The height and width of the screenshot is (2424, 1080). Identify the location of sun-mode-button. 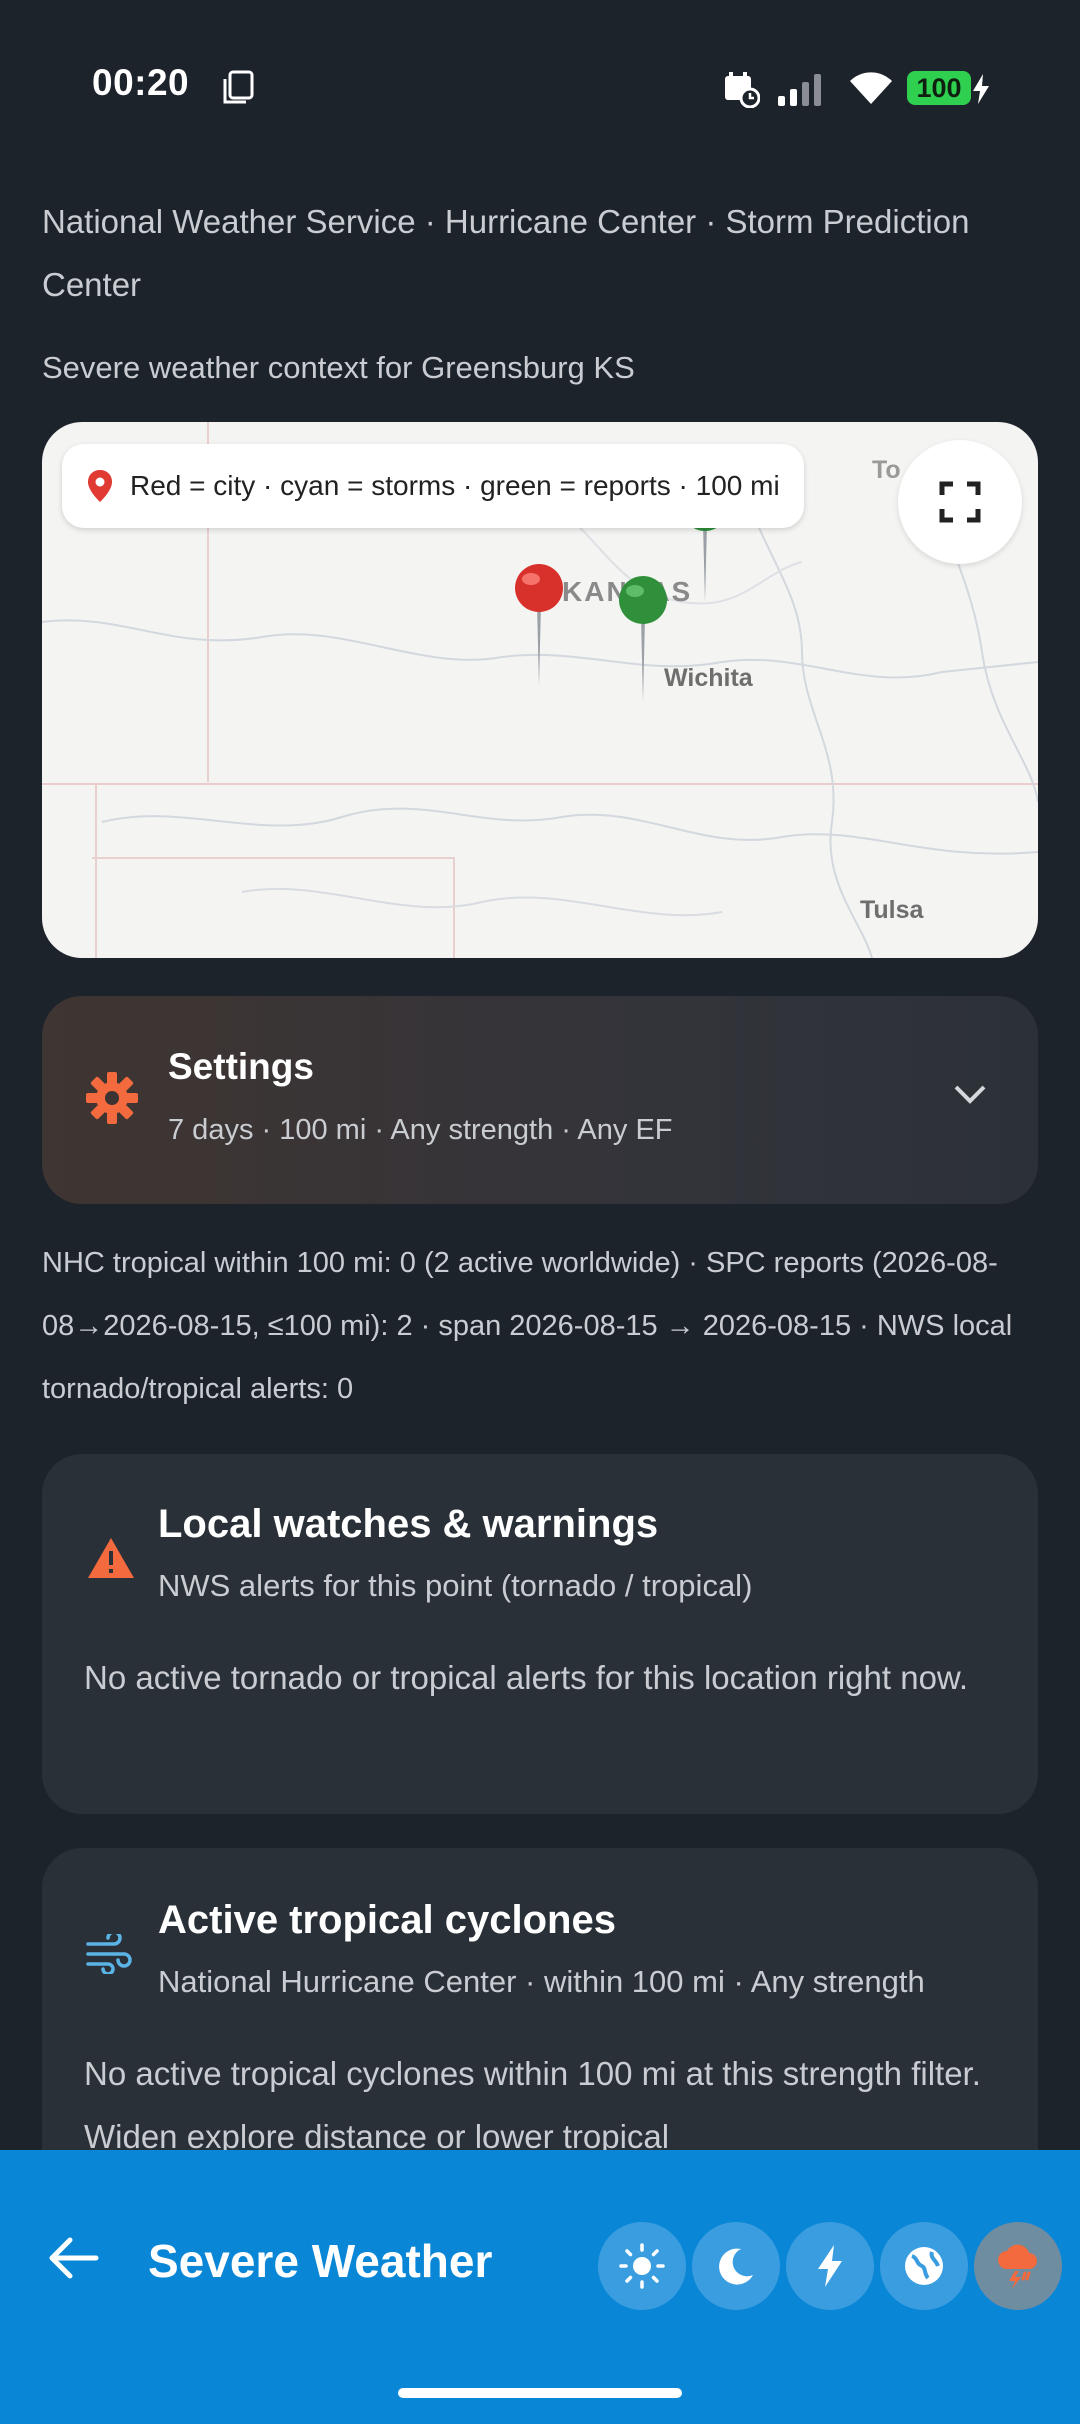
(642, 2266).